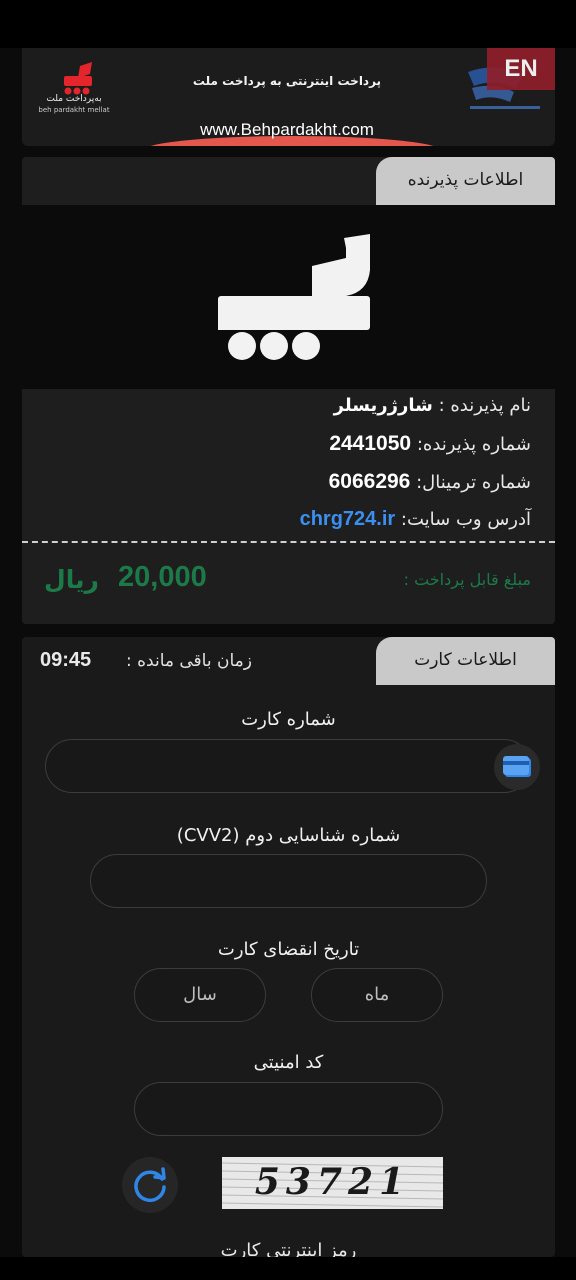 The width and height of the screenshot is (576, 1280). What do you see at coordinates (74, 110) in the screenshot?
I see `behpardakht-logo-subtext: beh pardakht mellat` at bounding box center [74, 110].